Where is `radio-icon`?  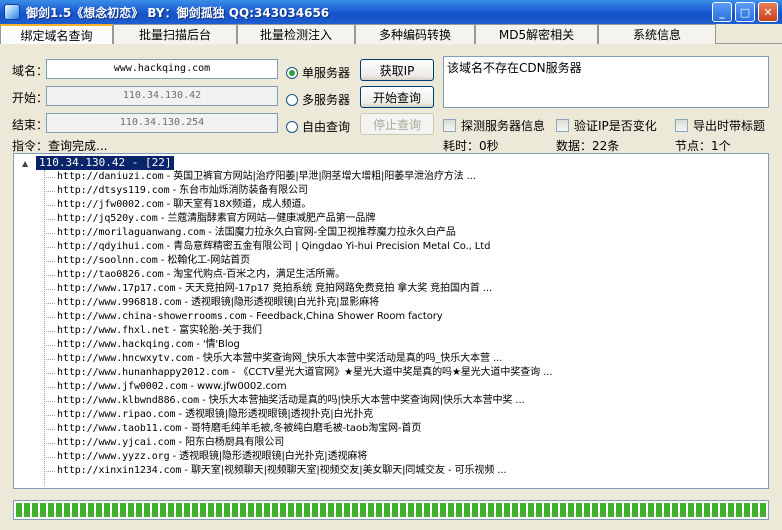
radio-icon is located at coordinates (292, 99).